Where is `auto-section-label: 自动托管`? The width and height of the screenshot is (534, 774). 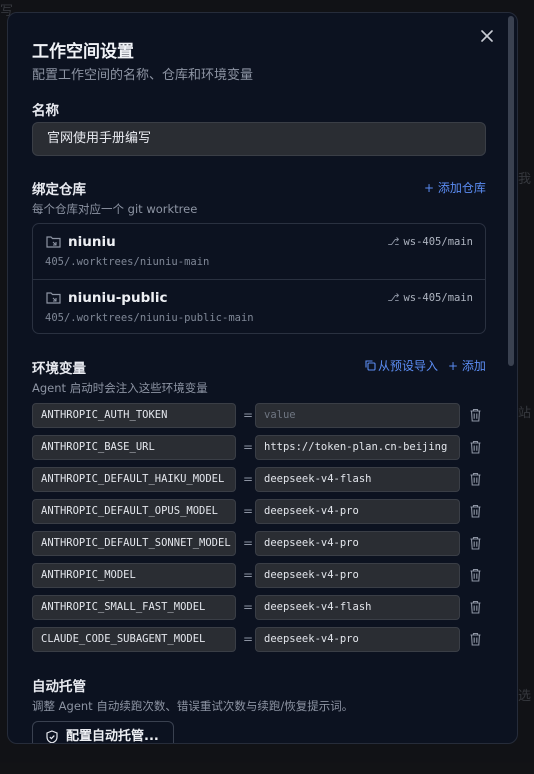
auto-section-label: 自动托管 is located at coordinates (59, 687).